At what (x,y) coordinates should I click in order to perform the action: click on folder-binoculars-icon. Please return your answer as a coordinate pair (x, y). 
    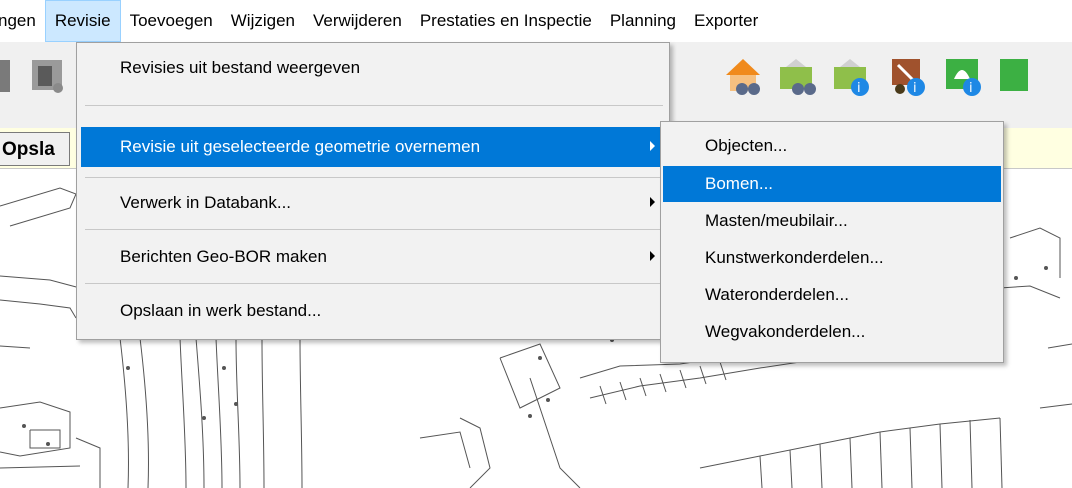
    Looking at the image, I should click on (797, 76).